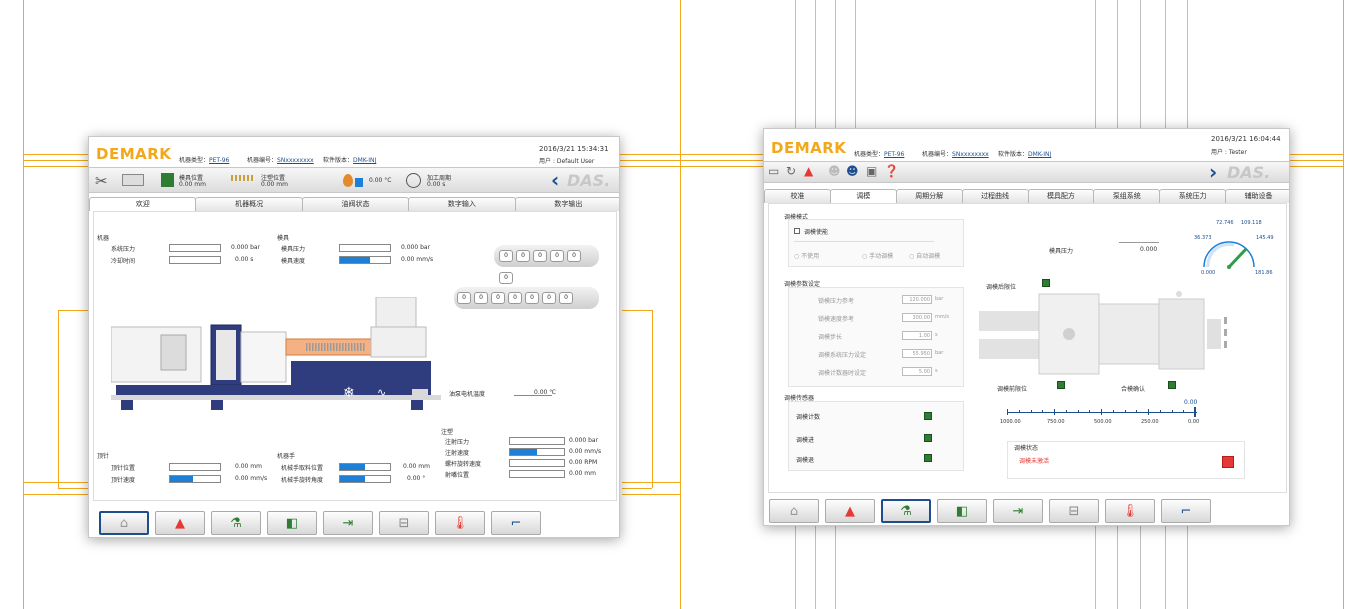 The image size is (1347, 609). I want to click on tab-machine-overview: 机器概况, so click(249, 204).